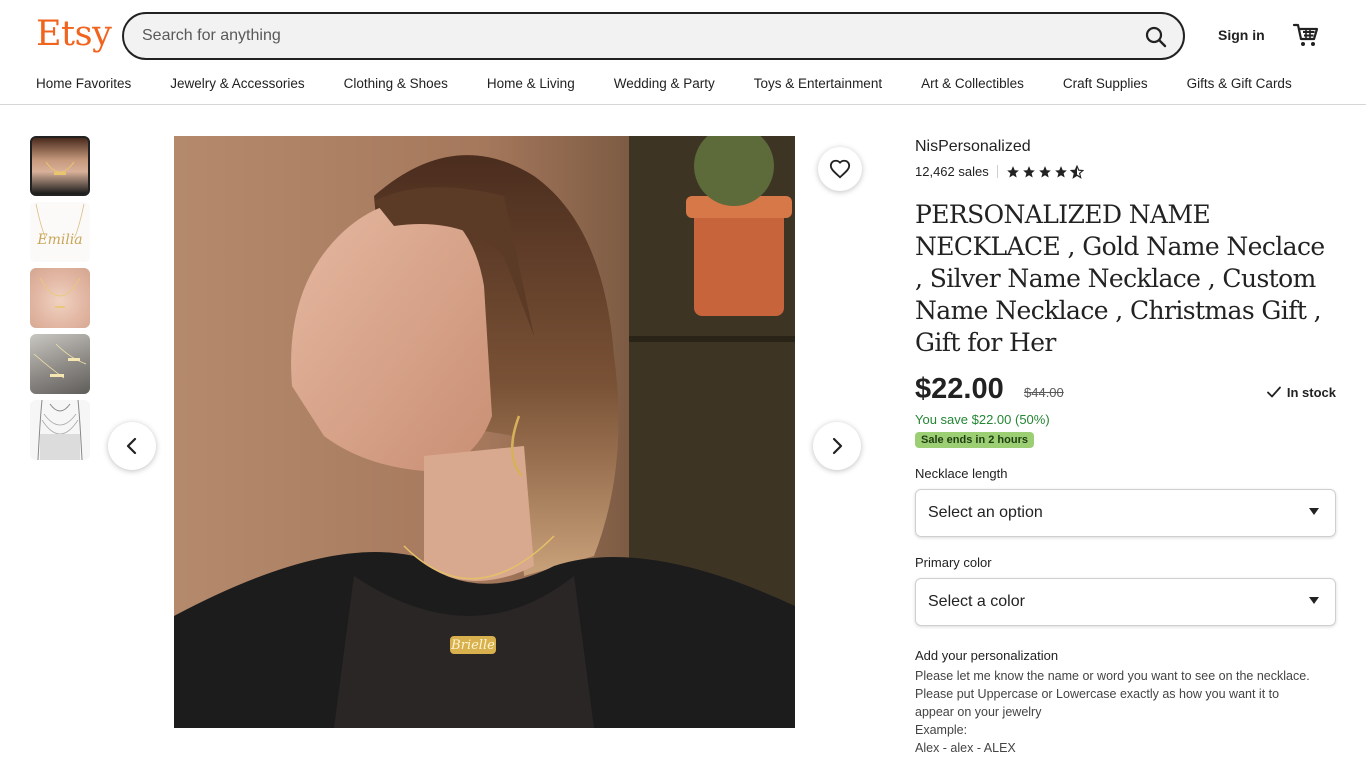  What do you see at coordinates (1044, 392) in the screenshot?
I see `original-price: $44.00` at bounding box center [1044, 392].